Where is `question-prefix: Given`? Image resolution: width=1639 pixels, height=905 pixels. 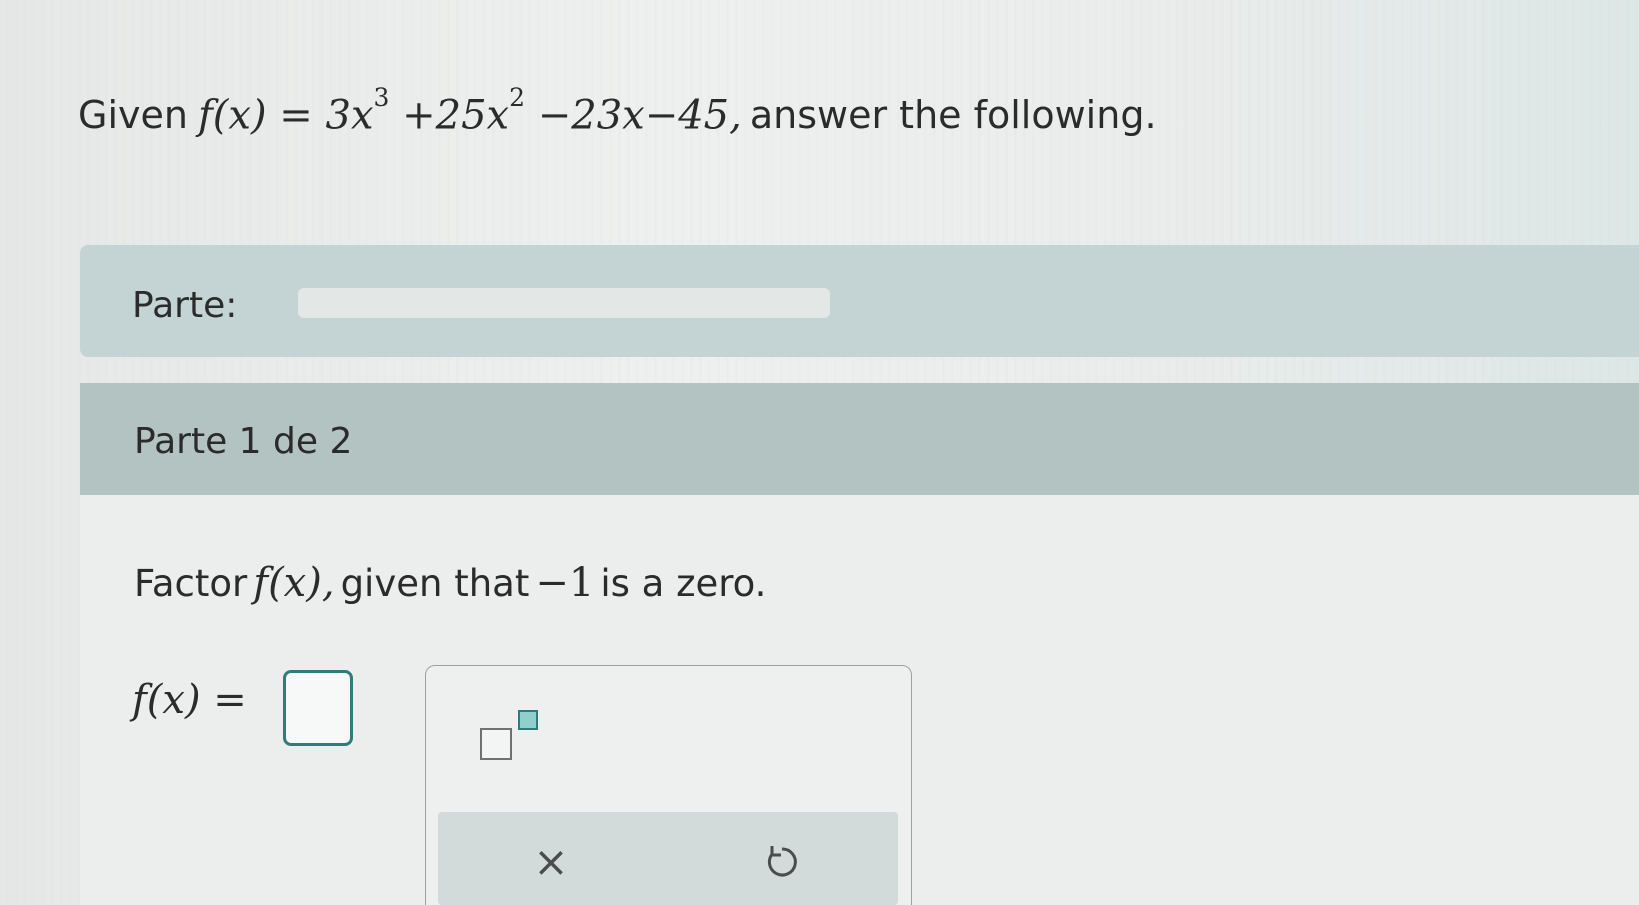
question-prefix: Given is located at coordinates (133, 115).